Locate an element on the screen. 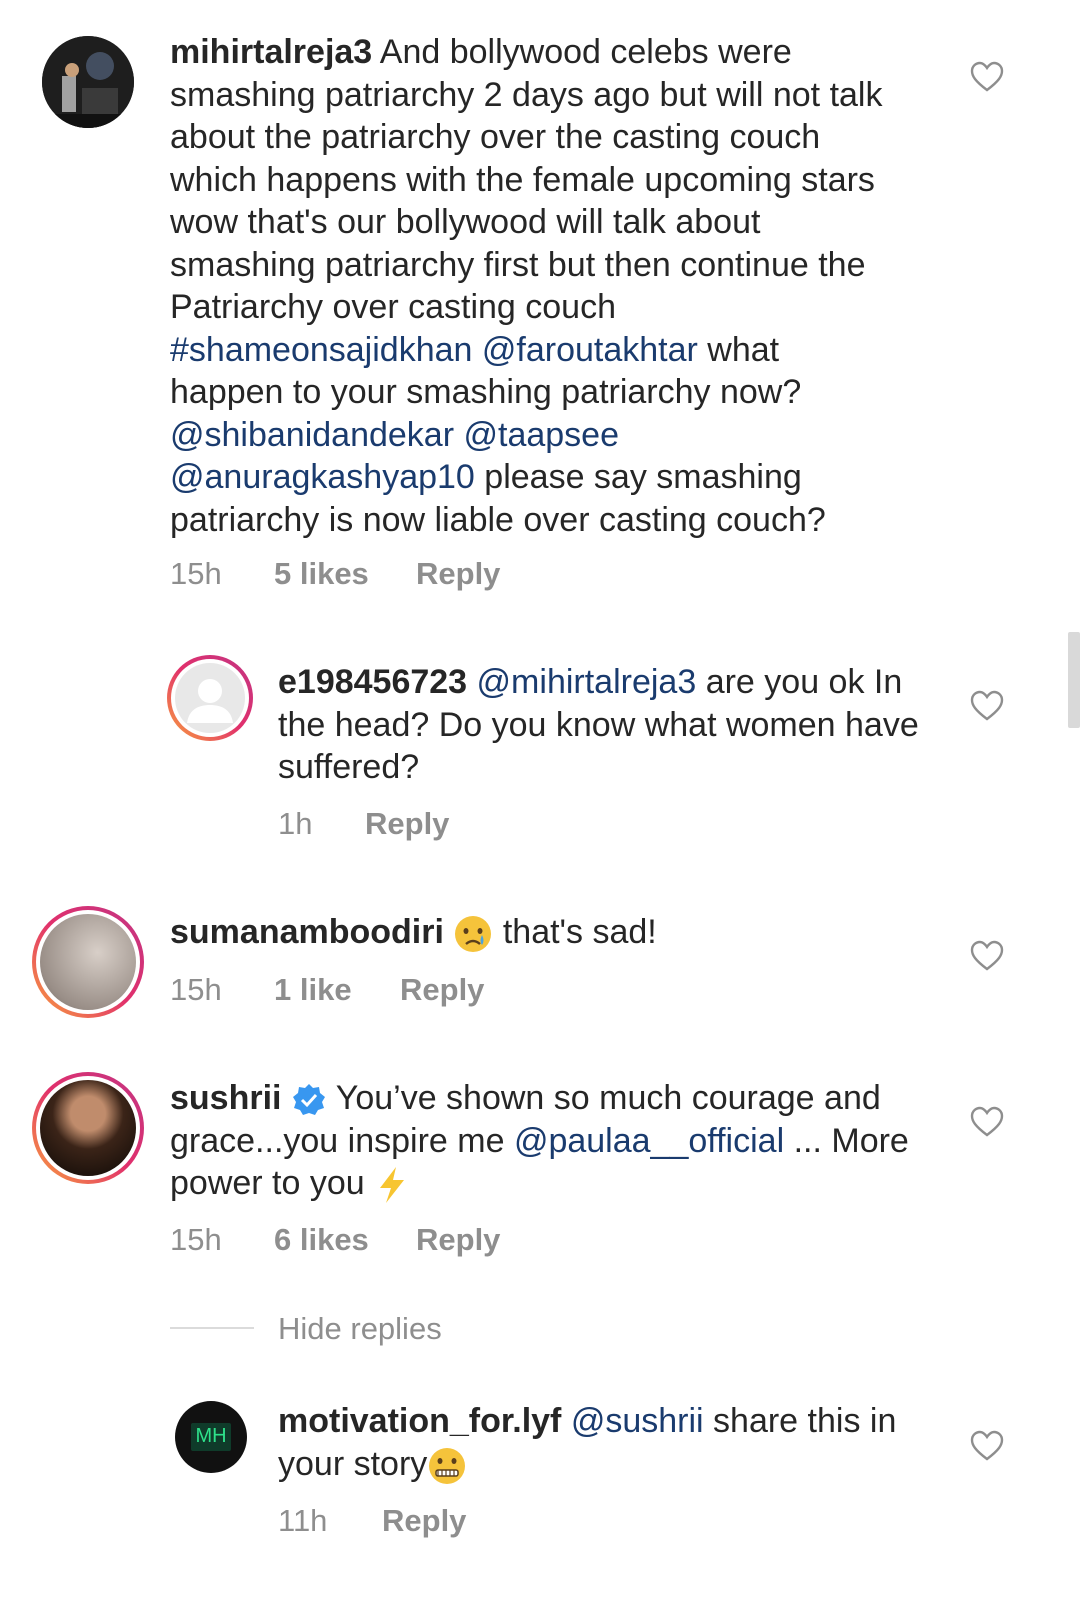 Image resolution: width=1080 pixels, height=1599 pixels. comment-body: sumanamboodiri that's sad! is located at coordinates (530, 932).